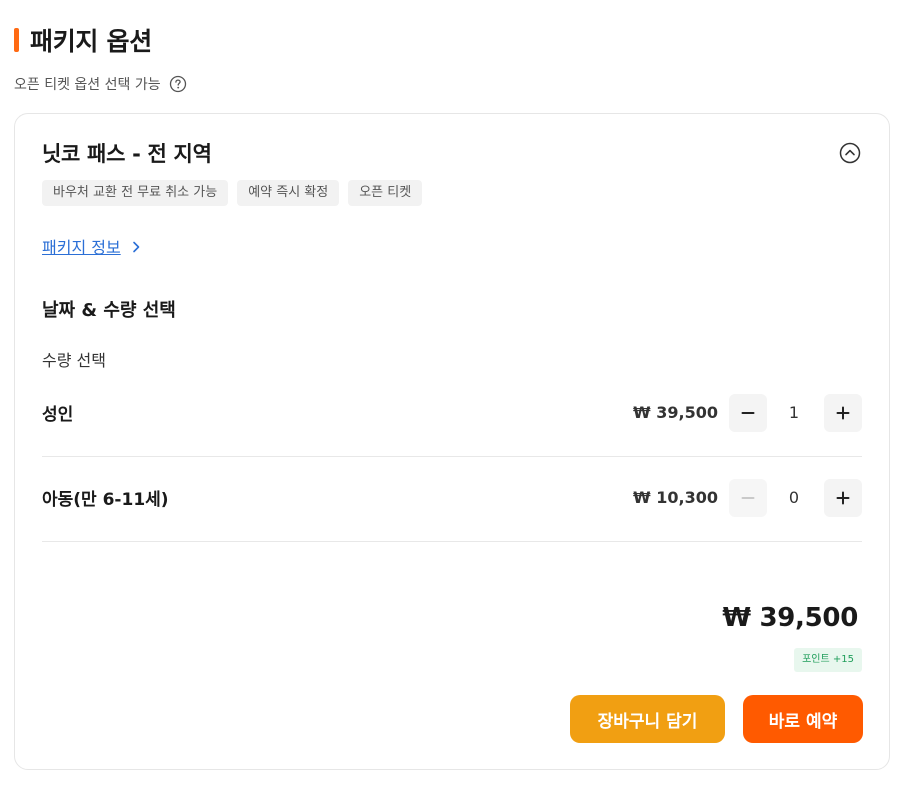 The image size is (900, 785). What do you see at coordinates (232, 193) in the screenshot?
I see `package-tags: 바우처 교환 전 무료 취소 가능 예약 즉시 확정 오픈 티켓` at bounding box center [232, 193].